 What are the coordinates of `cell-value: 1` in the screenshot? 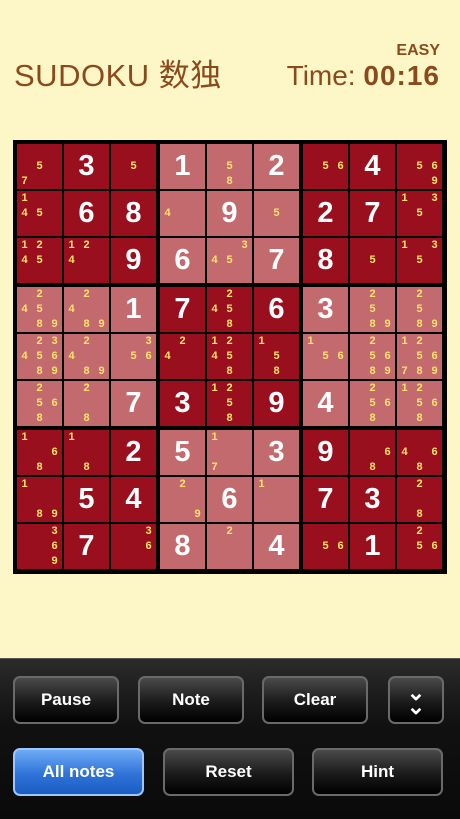 It's located at (133, 309).